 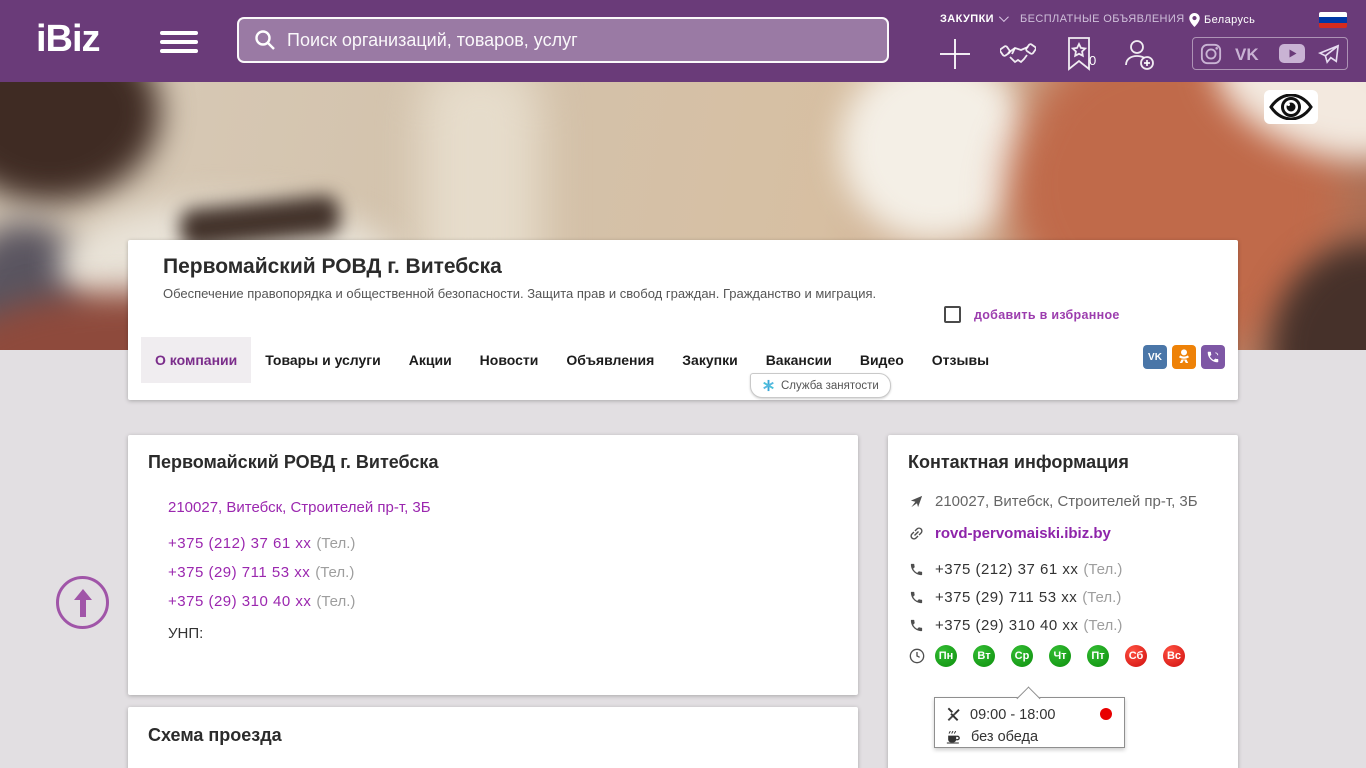 I want to click on region-selector: Беларусь, so click(x=1222, y=20).